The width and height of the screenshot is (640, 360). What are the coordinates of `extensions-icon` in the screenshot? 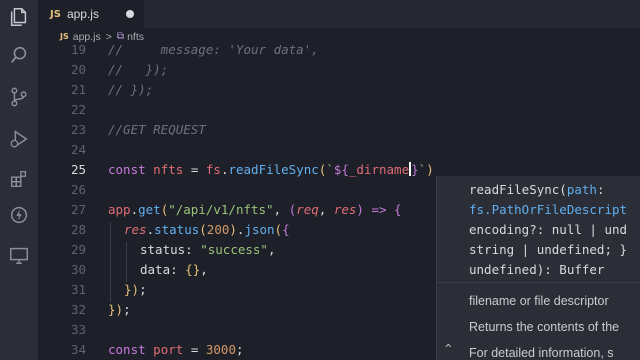 It's located at (19, 179).